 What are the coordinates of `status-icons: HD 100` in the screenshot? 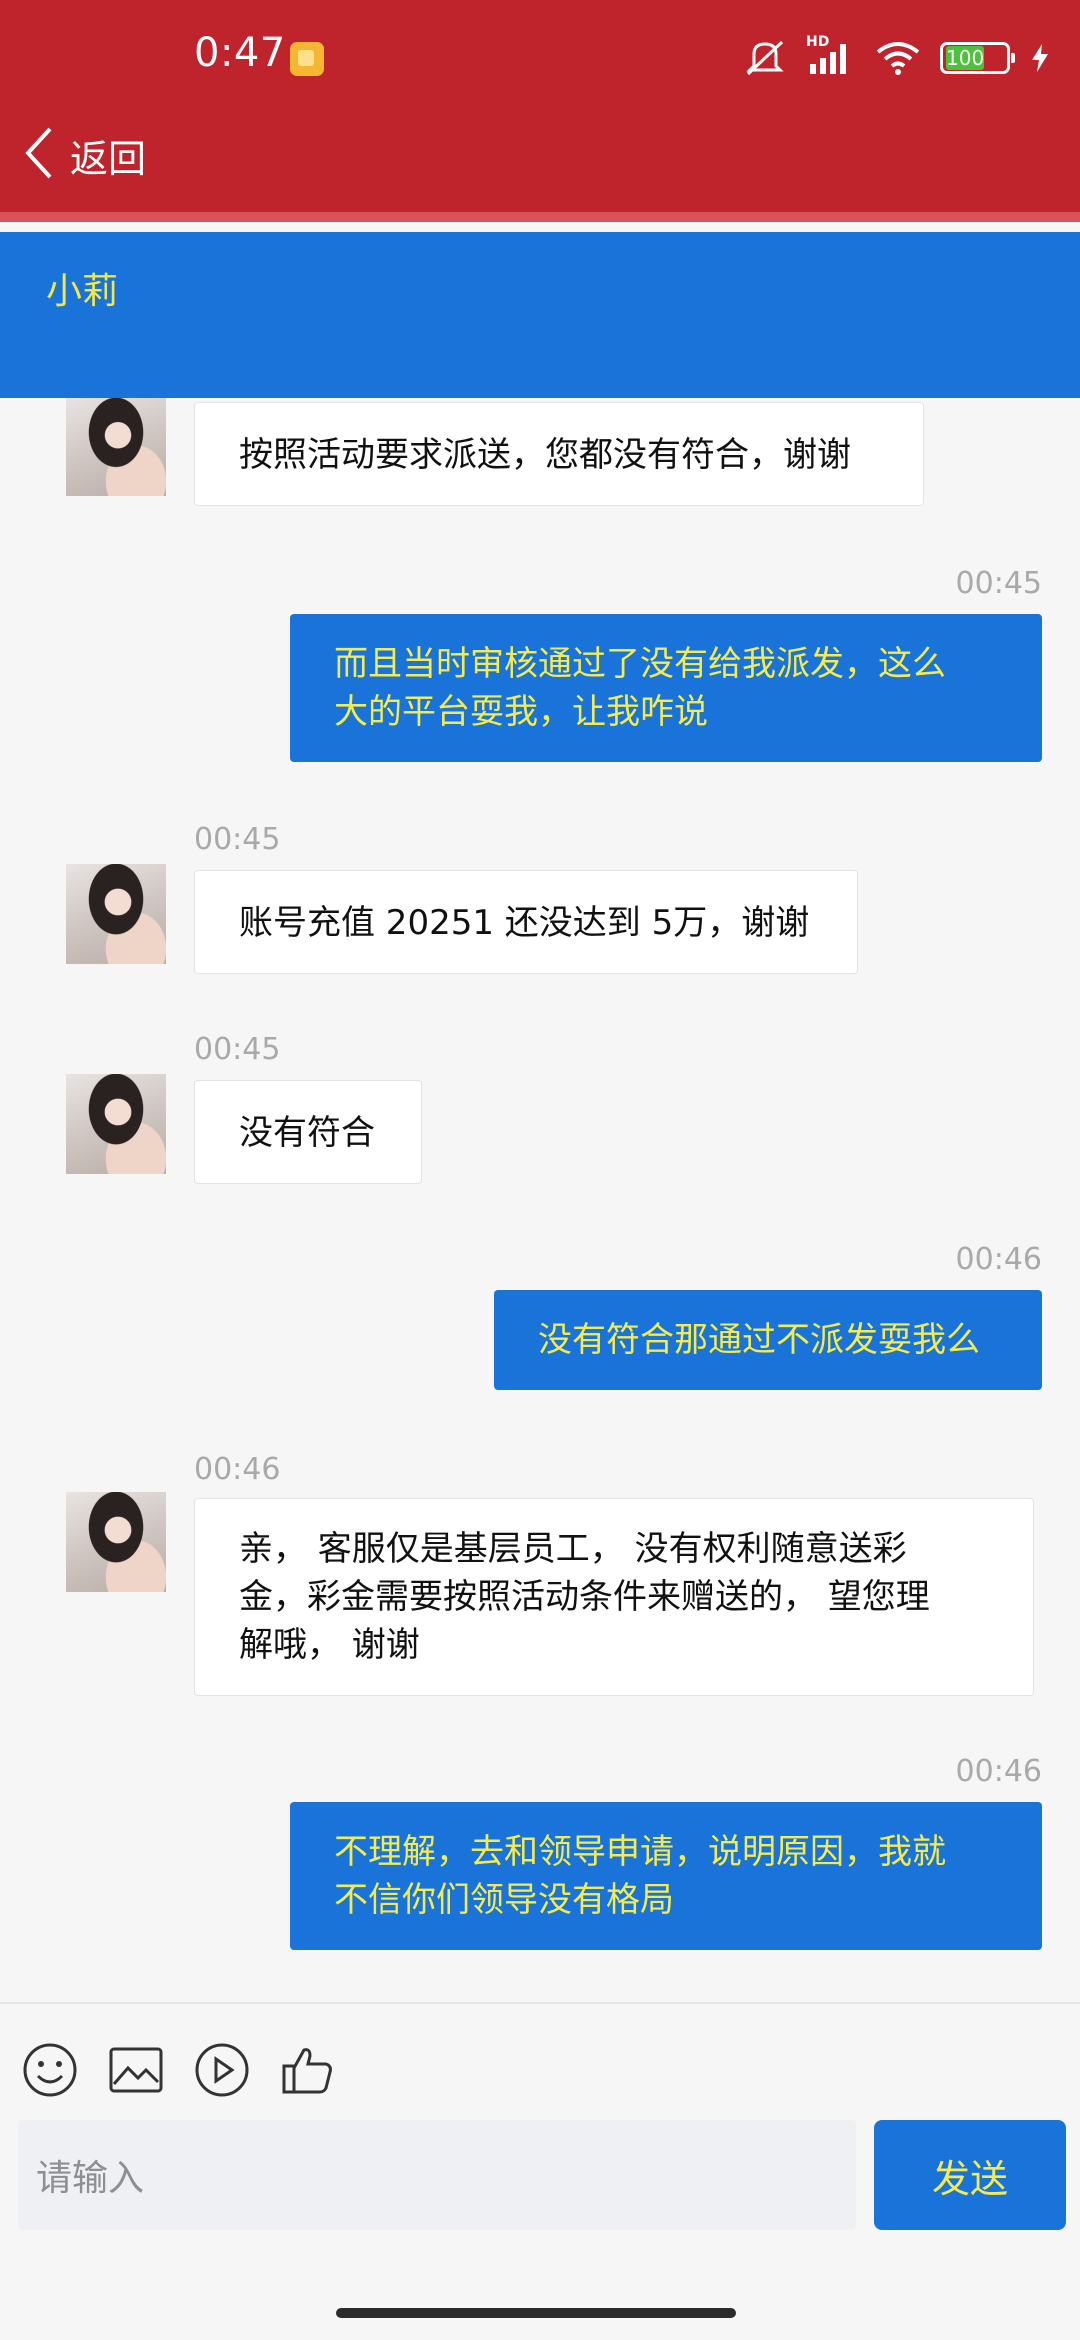 It's located at (897, 57).